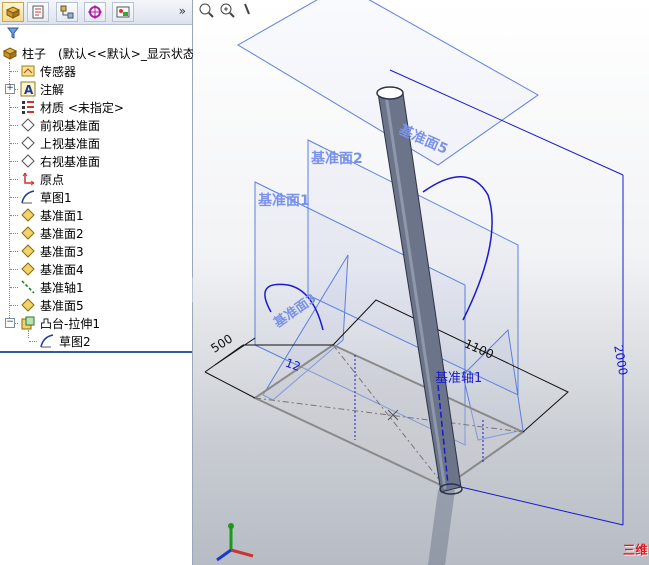 Image resolution: width=649 pixels, height=565 pixels. What do you see at coordinates (28, 107) in the screenshot?
I see `material-icon` at bounding box center [28, 107].